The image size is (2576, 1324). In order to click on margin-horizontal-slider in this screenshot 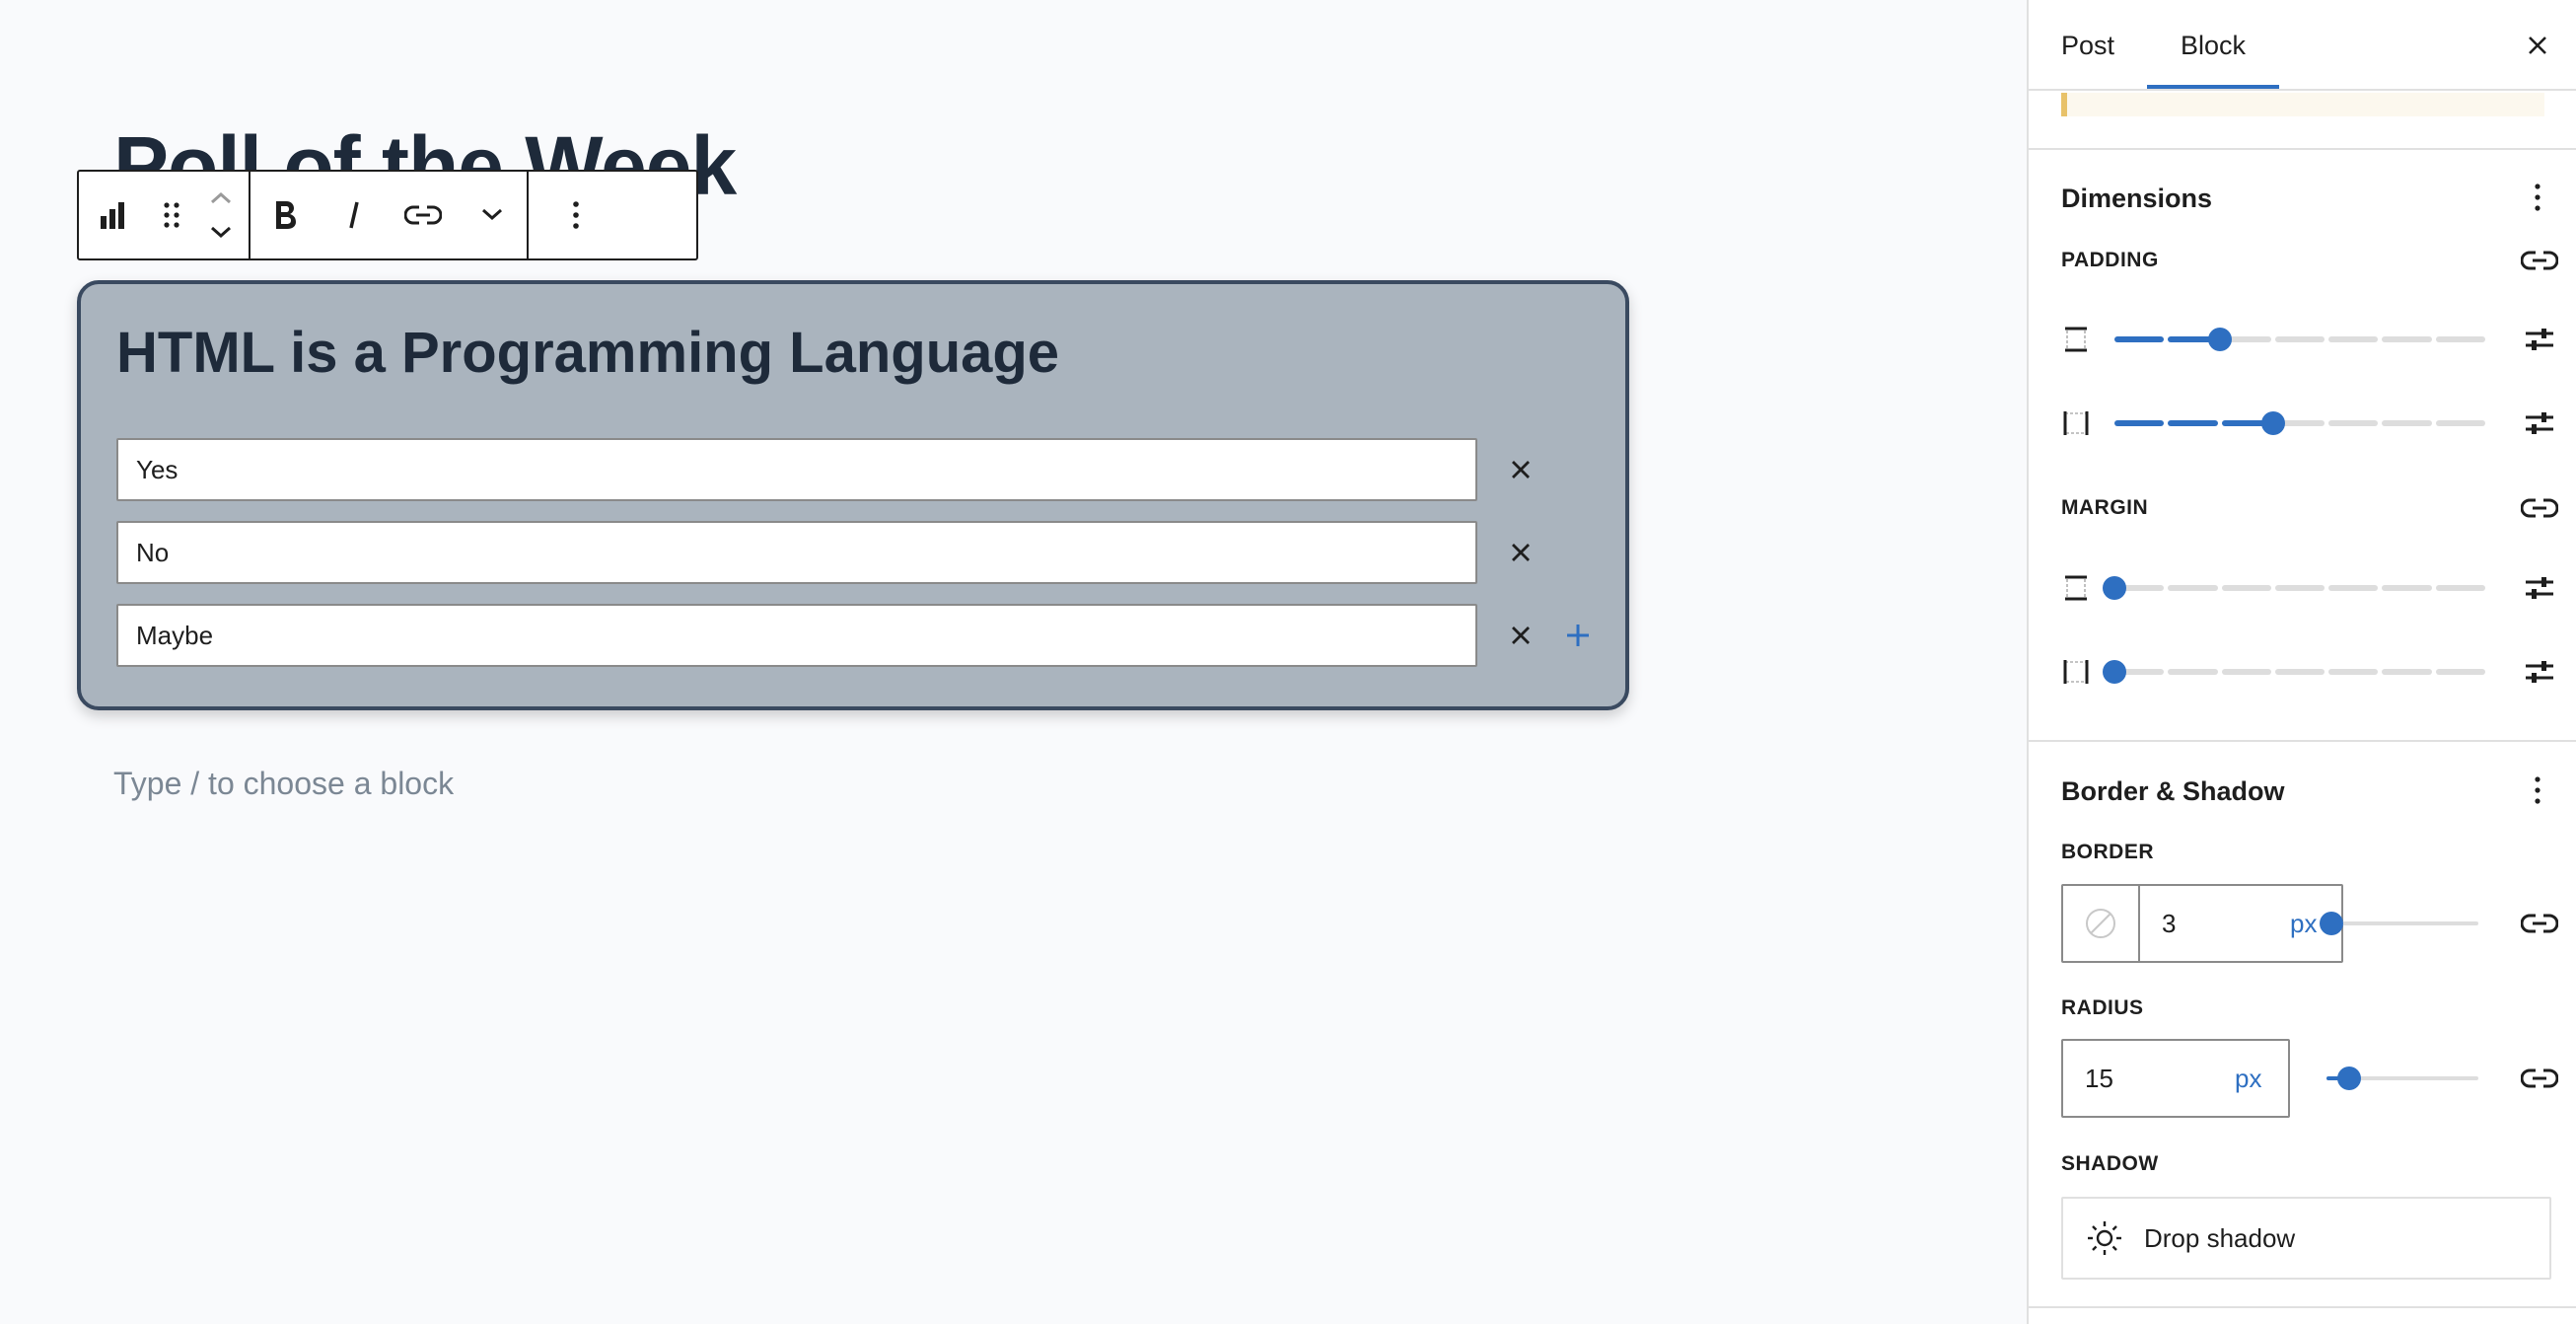, I will do `click(2294, 672)`.